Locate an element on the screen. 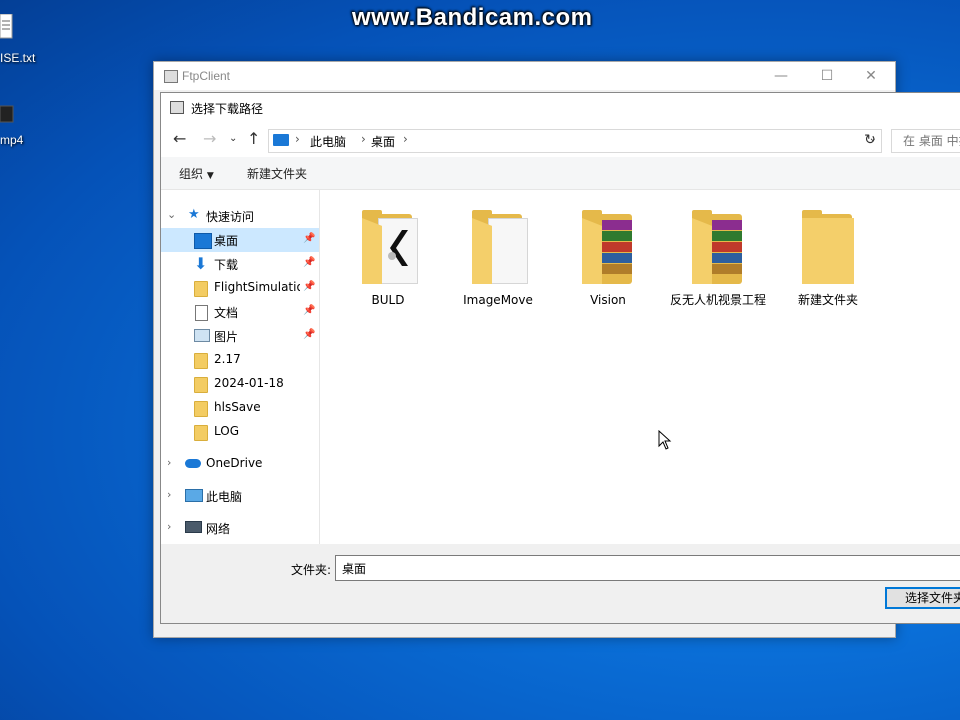 This screenshot has height=720, width=960. folder-name-field is located at coordinates (647, 568).